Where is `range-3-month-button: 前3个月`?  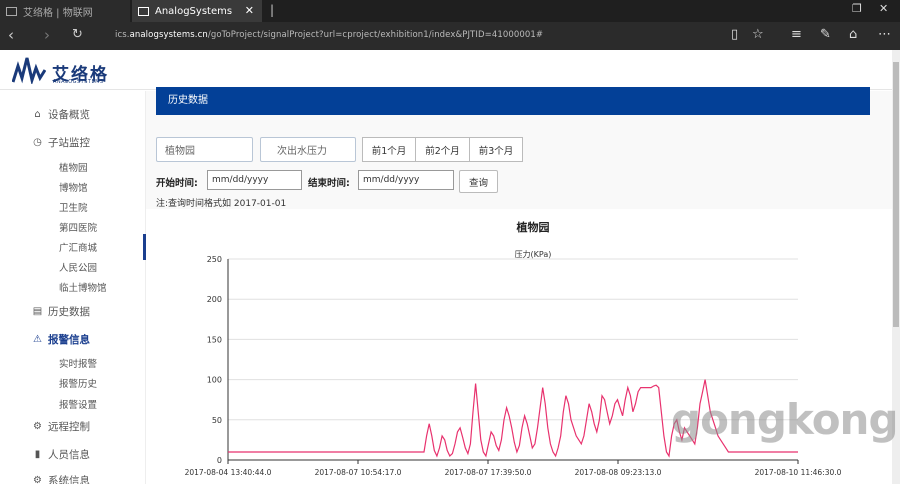 range-3-month-button: 前3个月 is located at coordinates (496, 149).